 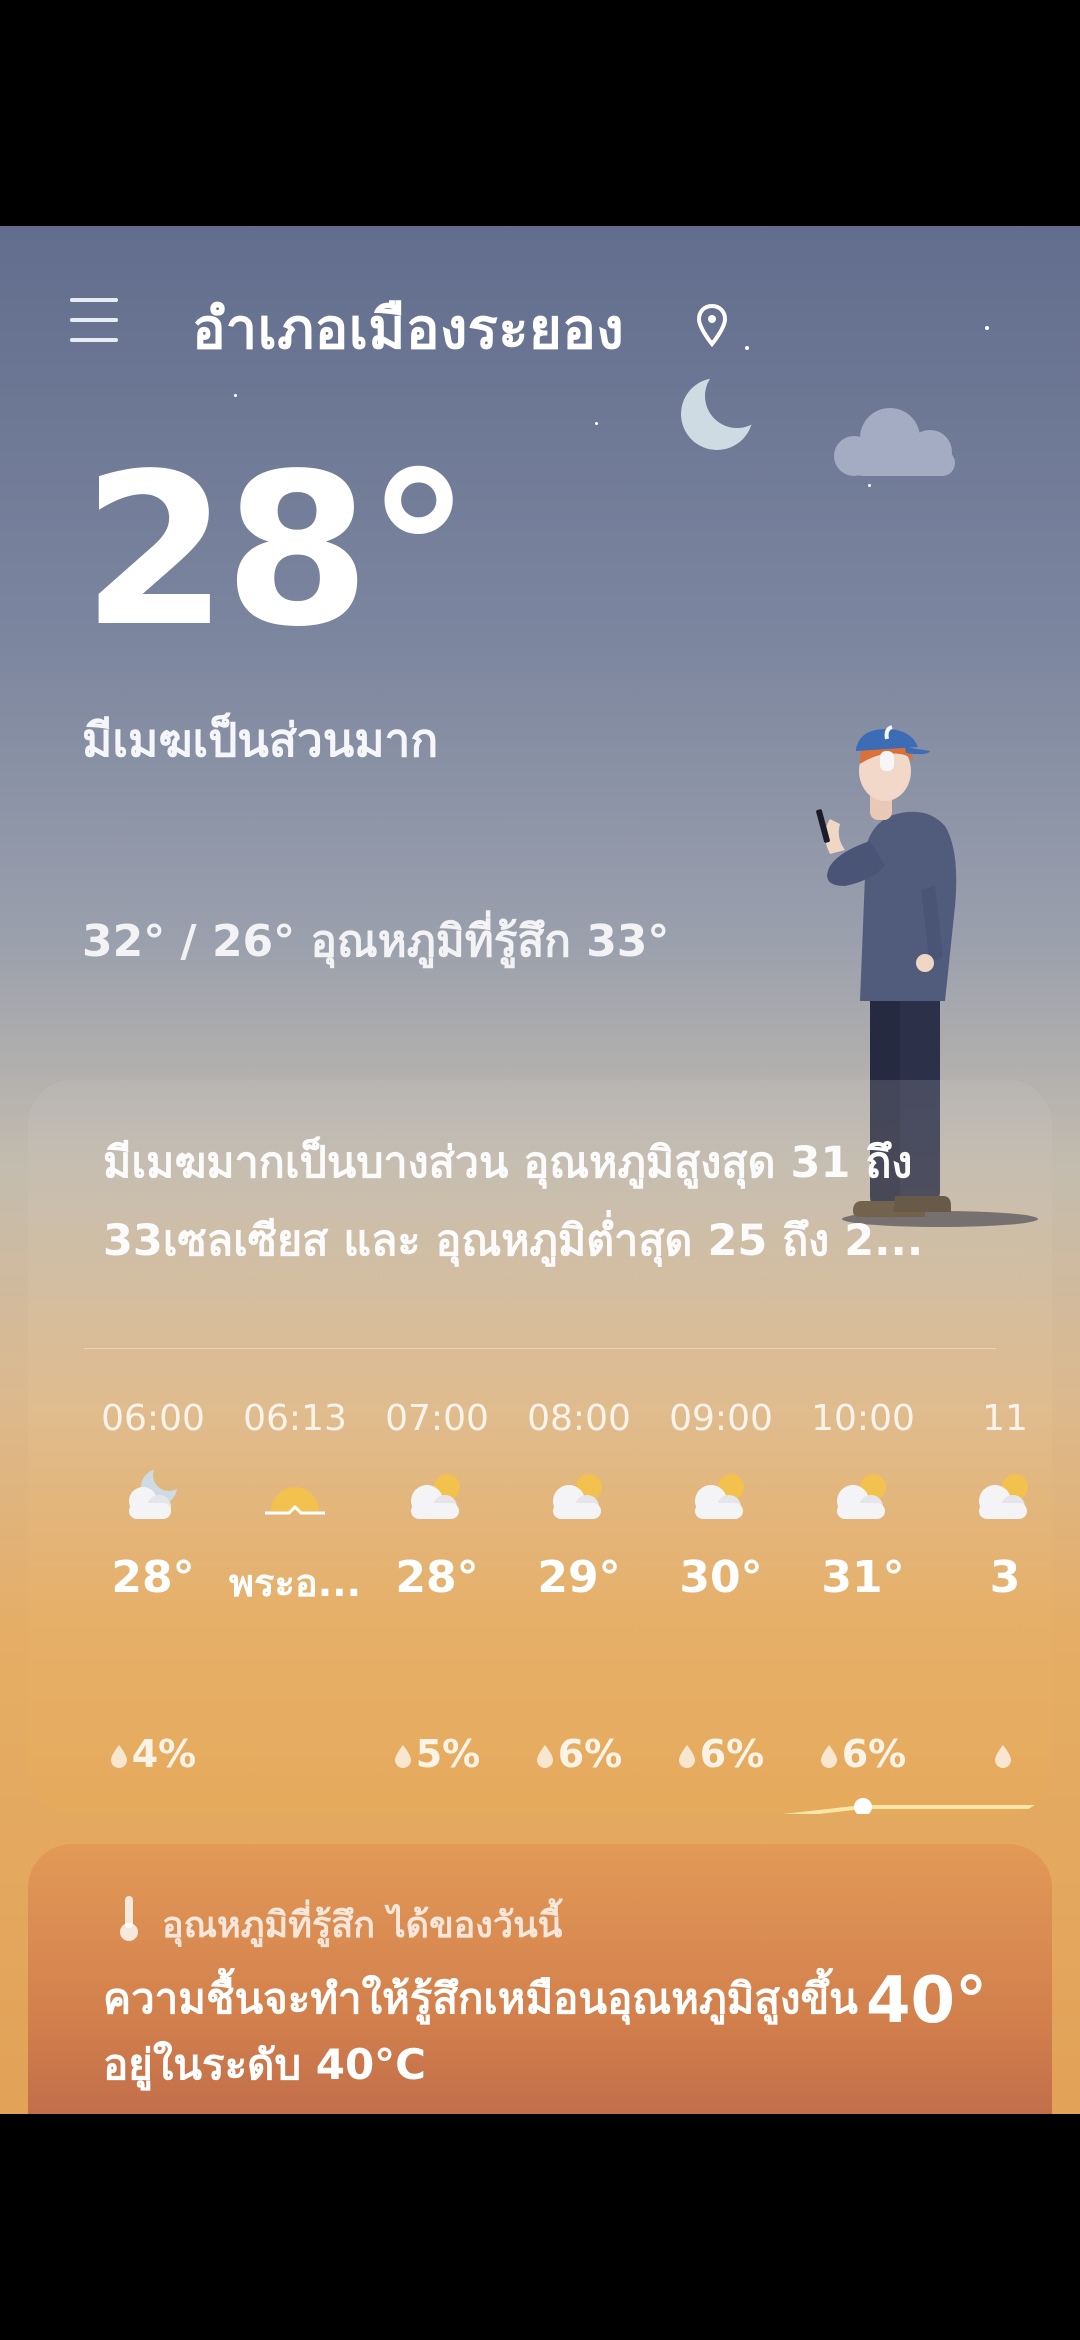 I want to click on weather-condition: มีเมฆเป็นส่วนมาก, so click(x=260, y=740).